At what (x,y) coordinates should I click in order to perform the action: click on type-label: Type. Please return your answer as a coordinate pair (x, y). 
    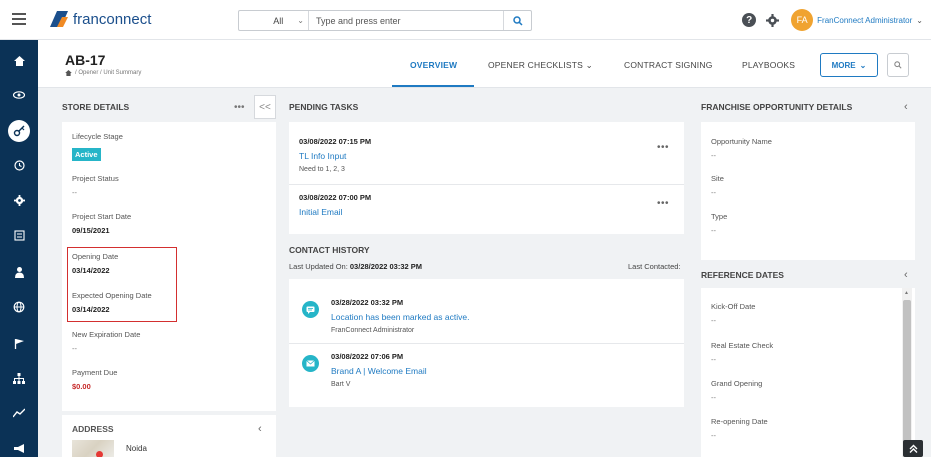
    Looking at the image, I should click on (719, 216).